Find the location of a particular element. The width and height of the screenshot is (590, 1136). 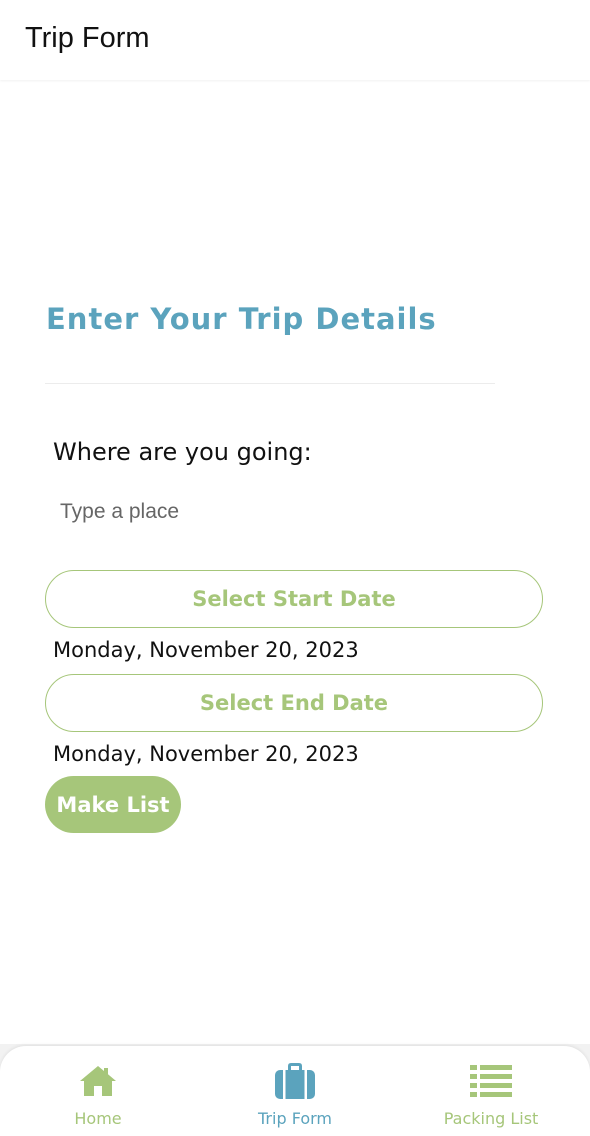

nav-label-home: Home is located at coordinates (98, 1118).